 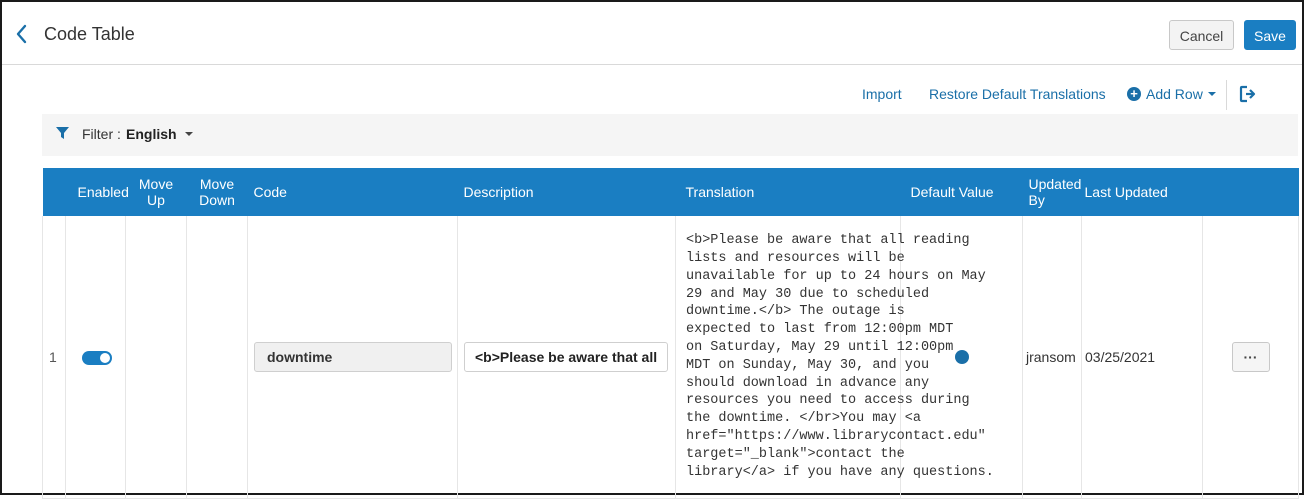 I want to click on enabled-toggle, so click(x=97, y=357).